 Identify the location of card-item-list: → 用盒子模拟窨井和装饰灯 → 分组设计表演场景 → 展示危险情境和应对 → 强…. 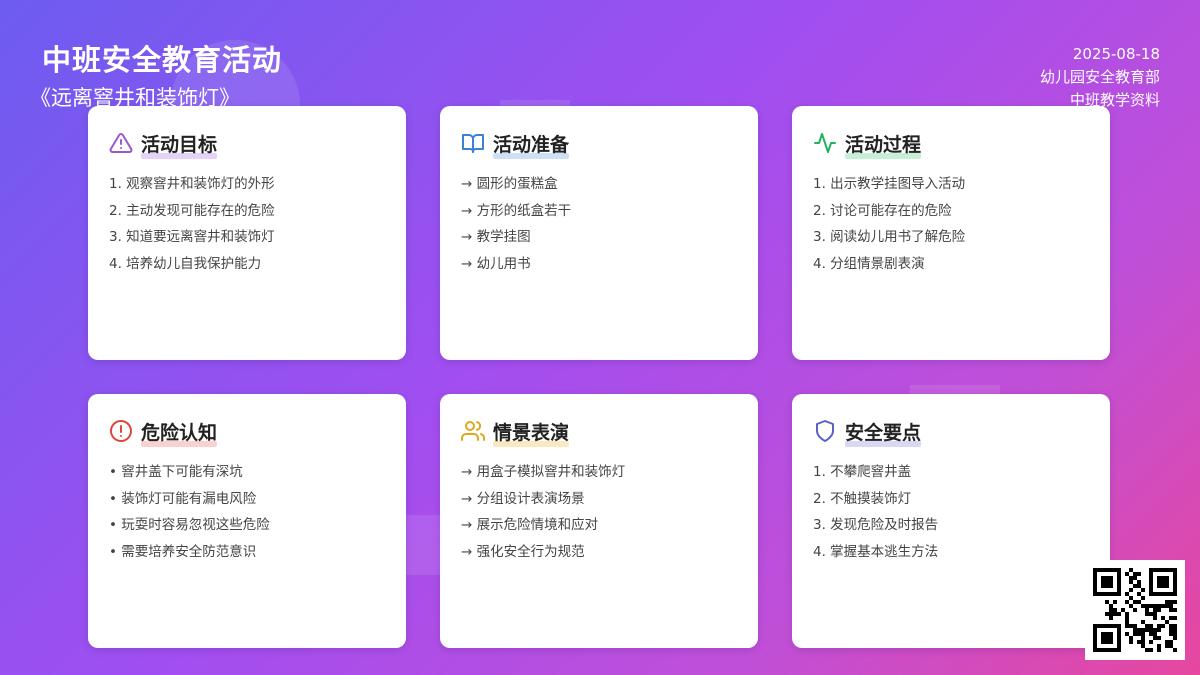
(599, 512).